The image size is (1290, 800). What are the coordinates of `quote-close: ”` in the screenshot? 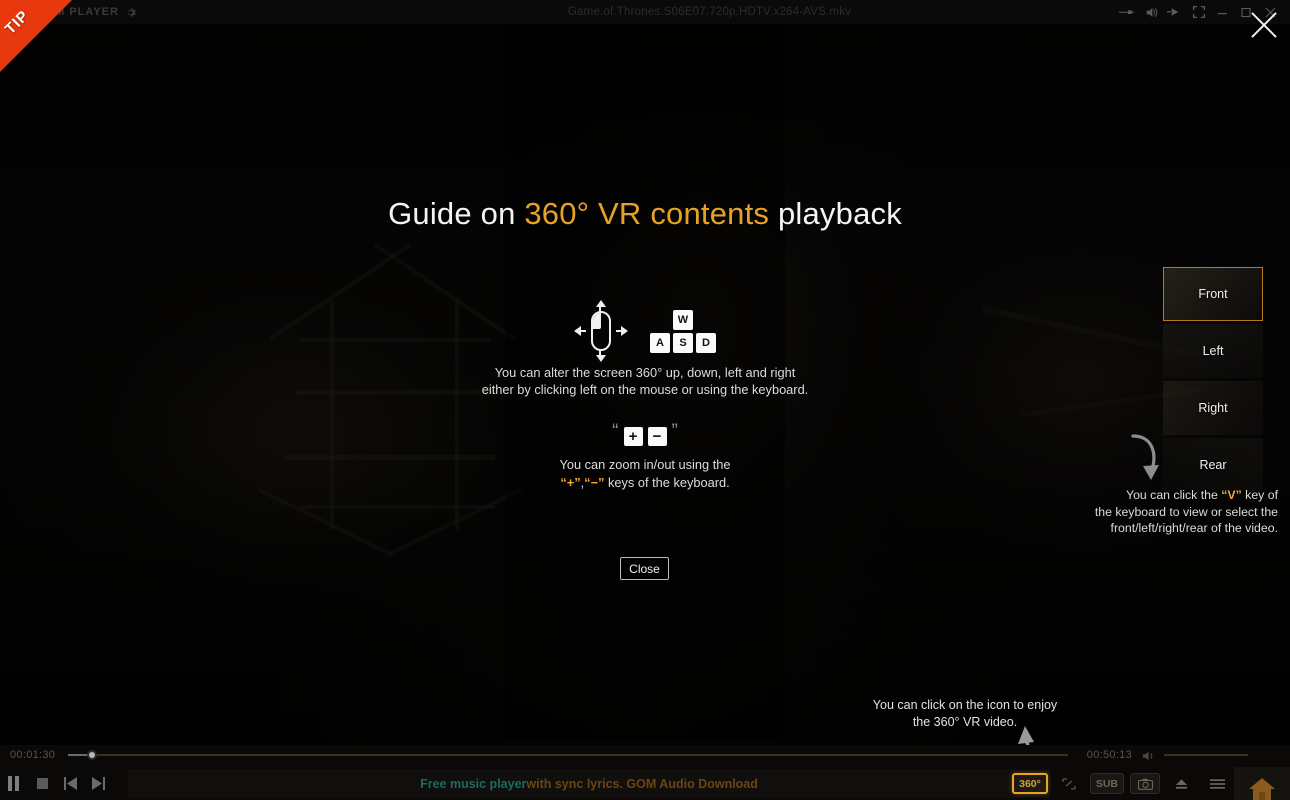 It's located at (674, 431).